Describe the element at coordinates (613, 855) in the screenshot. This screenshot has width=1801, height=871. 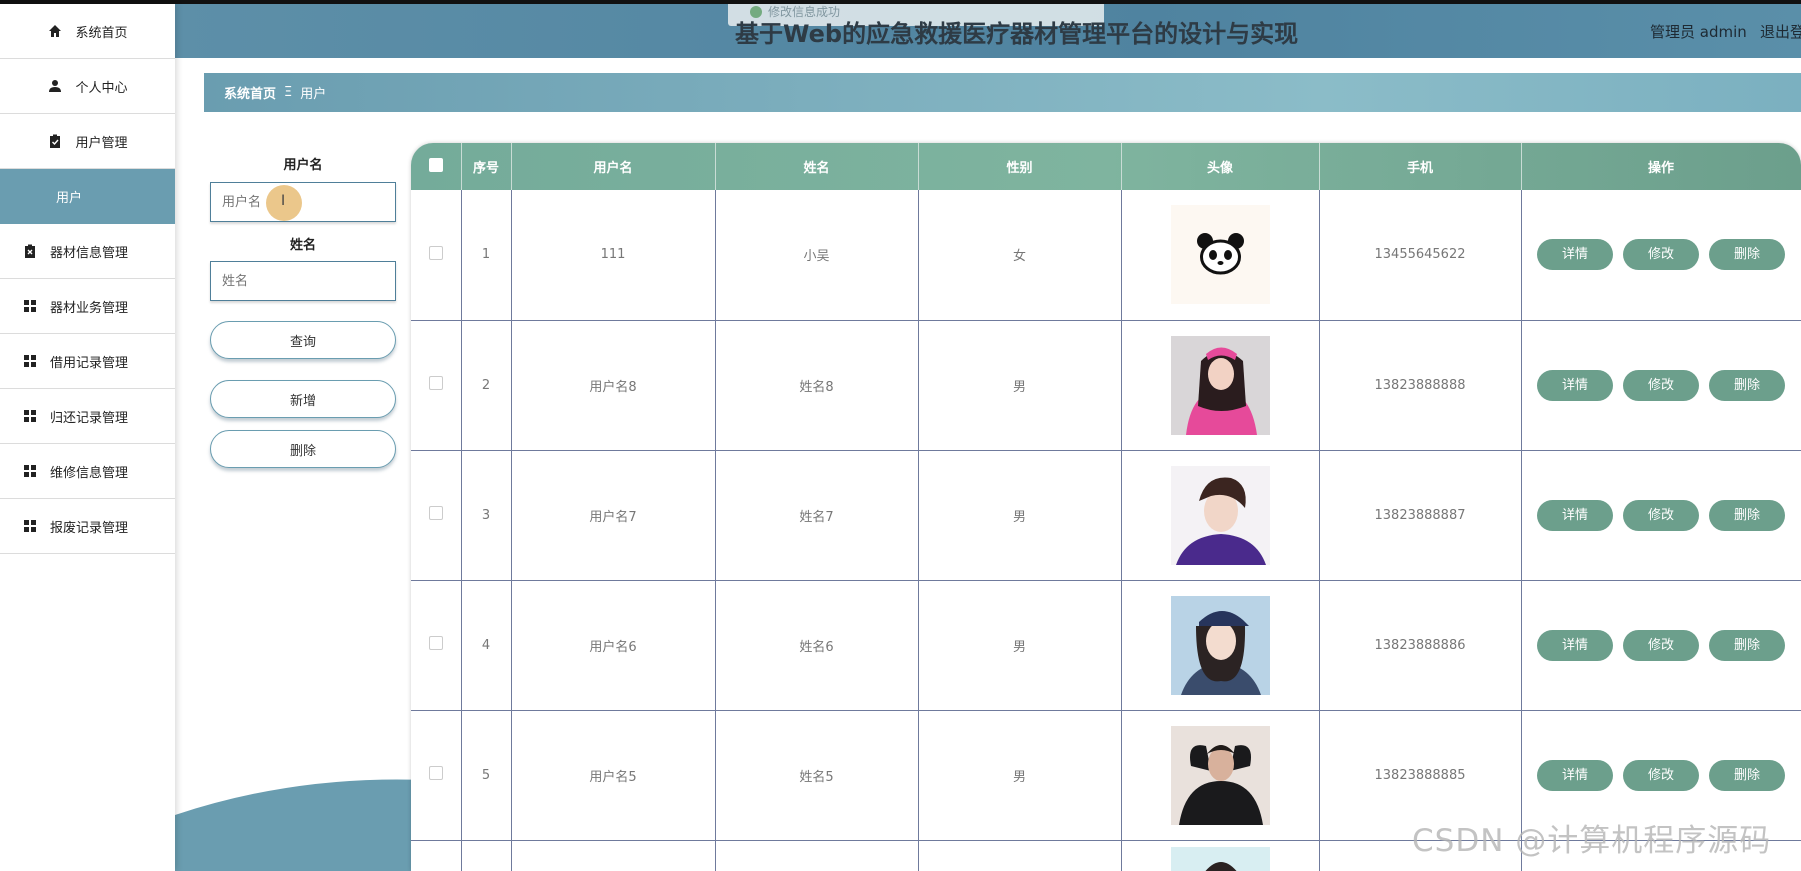
I see `cell-username` at that location.